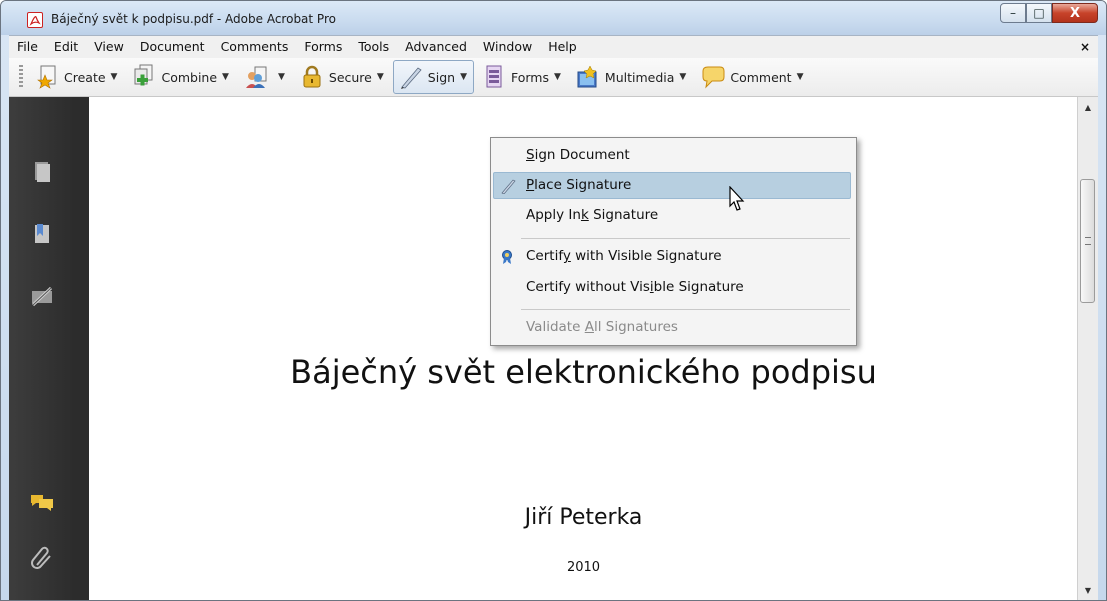 Image resolution: width=1107 pixels, height=601 pixels. I want to click on menu-item-label: Sign Document, so click(578, 155).